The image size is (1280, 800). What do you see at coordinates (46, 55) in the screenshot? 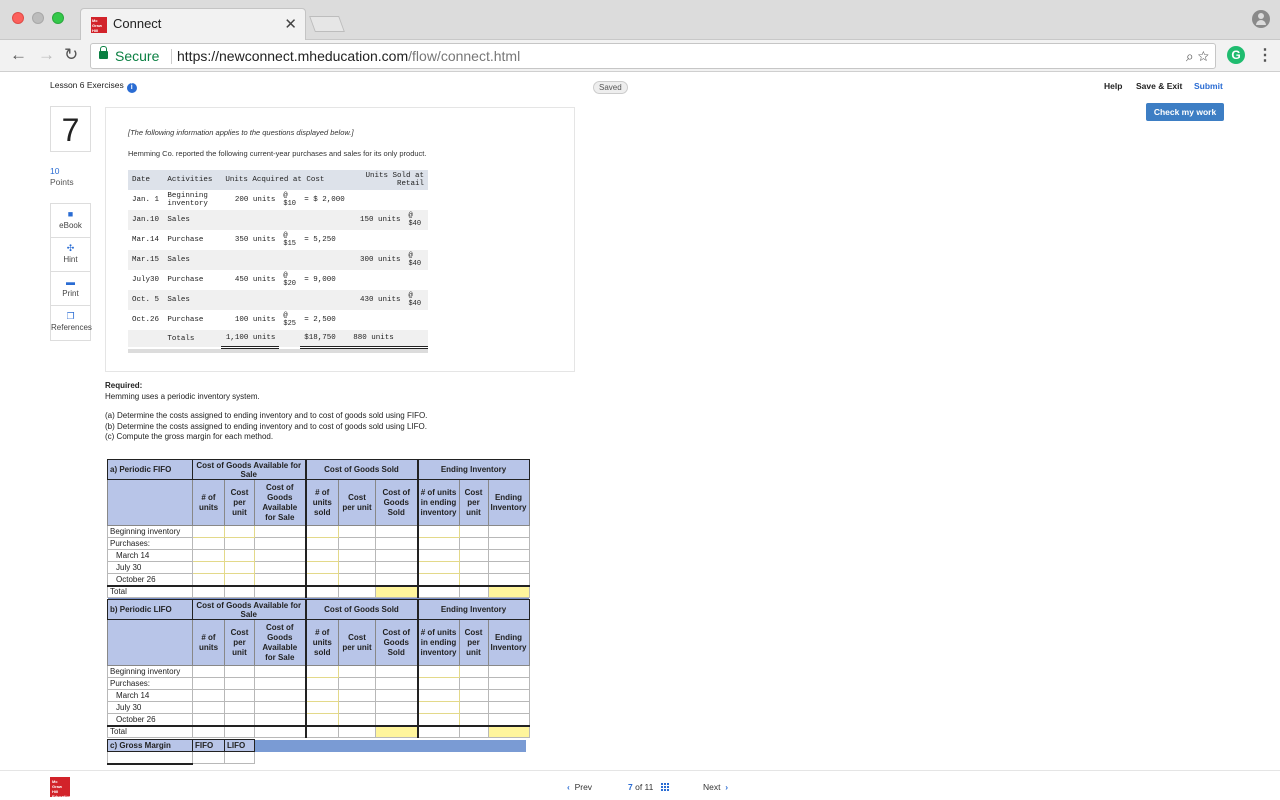
I see `forward-arrow-icon: →` at bounding box center [46, 55].